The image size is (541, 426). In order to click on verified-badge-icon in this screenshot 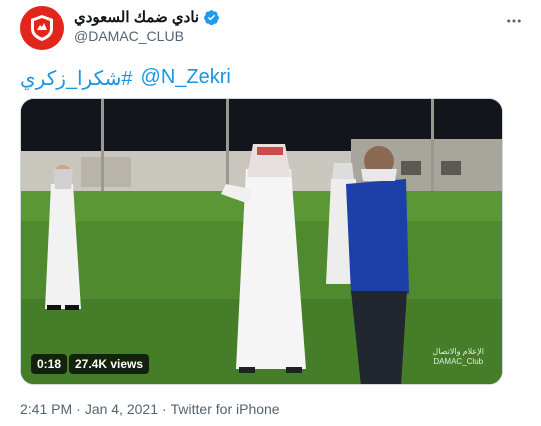, I will do `click(212, 17)`.